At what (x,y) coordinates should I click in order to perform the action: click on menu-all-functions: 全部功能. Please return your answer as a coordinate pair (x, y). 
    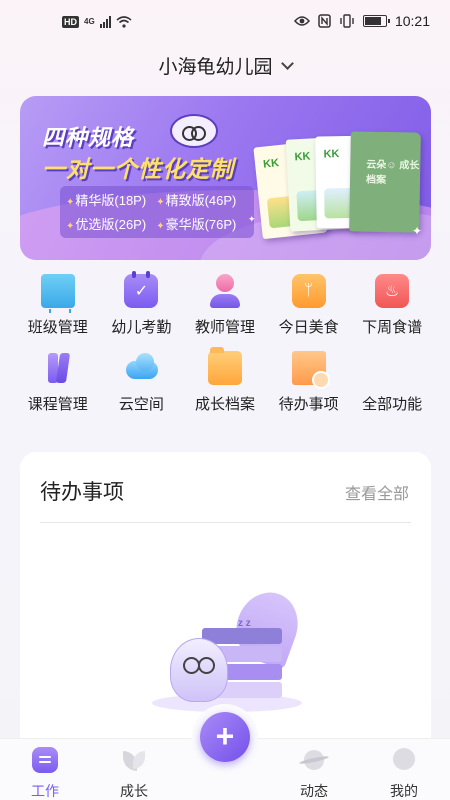
    Looking at the image, I should click on (392, 382).